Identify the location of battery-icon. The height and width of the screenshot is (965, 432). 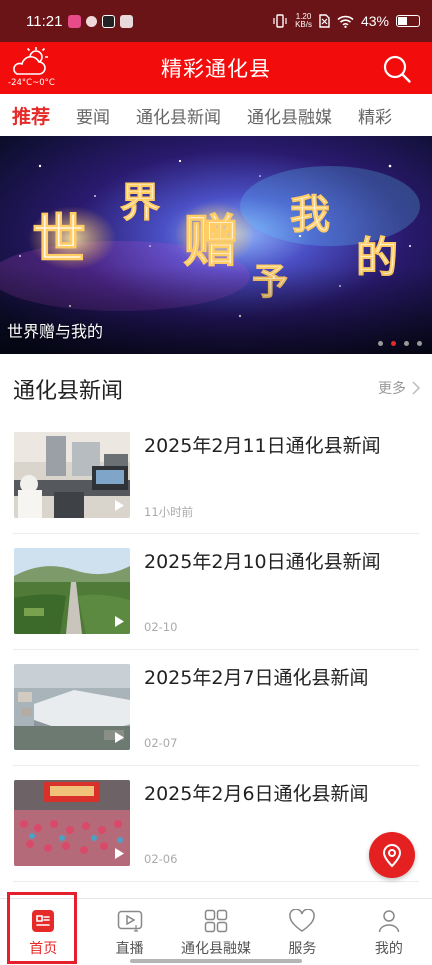
(408, 21).